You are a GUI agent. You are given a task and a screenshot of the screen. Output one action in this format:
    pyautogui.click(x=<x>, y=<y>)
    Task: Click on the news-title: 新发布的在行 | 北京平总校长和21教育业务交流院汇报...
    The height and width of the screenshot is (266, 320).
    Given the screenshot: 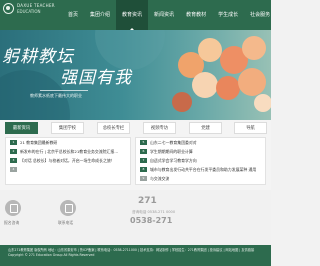 What is the action you would take?
    pyautogui.click(x=69, y=151)
    